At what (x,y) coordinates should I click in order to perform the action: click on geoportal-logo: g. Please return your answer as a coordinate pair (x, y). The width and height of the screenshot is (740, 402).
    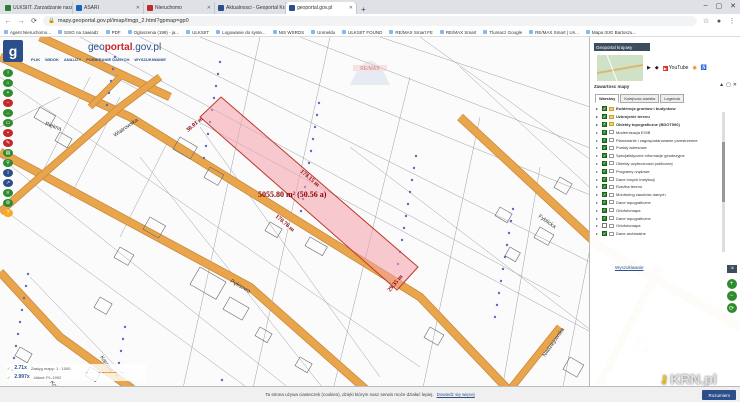
    Looking at the image, I should click on (13, 51).